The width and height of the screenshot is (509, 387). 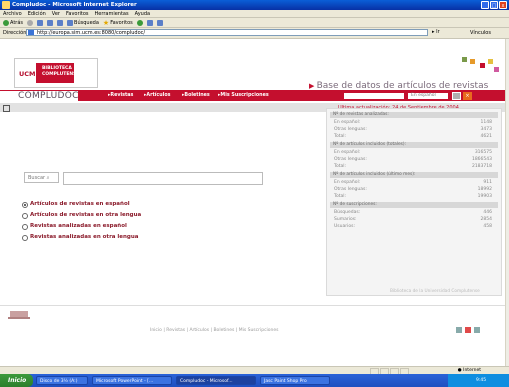 I want to click on nav-articulos: ▸Artículos, so click(x=157, y=95).